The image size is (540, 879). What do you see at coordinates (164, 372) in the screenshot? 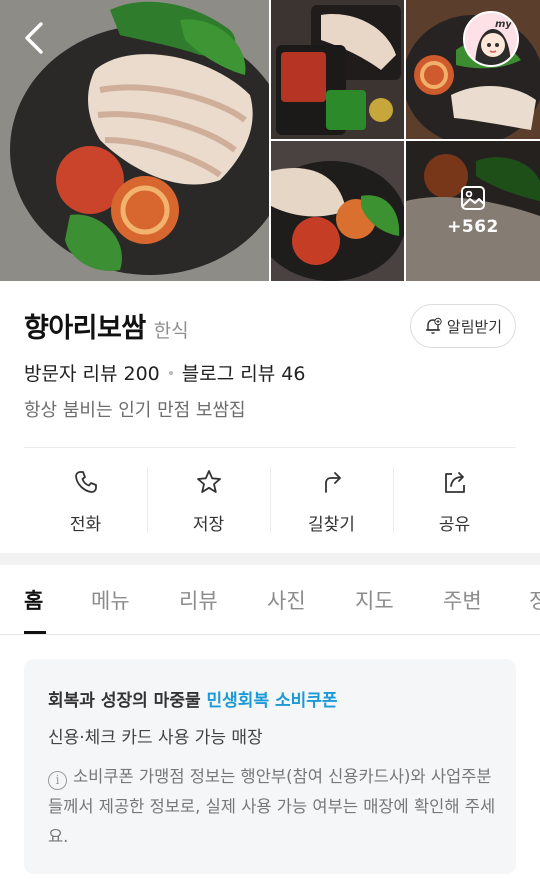
I see `review-counts: 방문자 리뷰 200 블로그 리뷰 46` at bounding box center [164, 372].